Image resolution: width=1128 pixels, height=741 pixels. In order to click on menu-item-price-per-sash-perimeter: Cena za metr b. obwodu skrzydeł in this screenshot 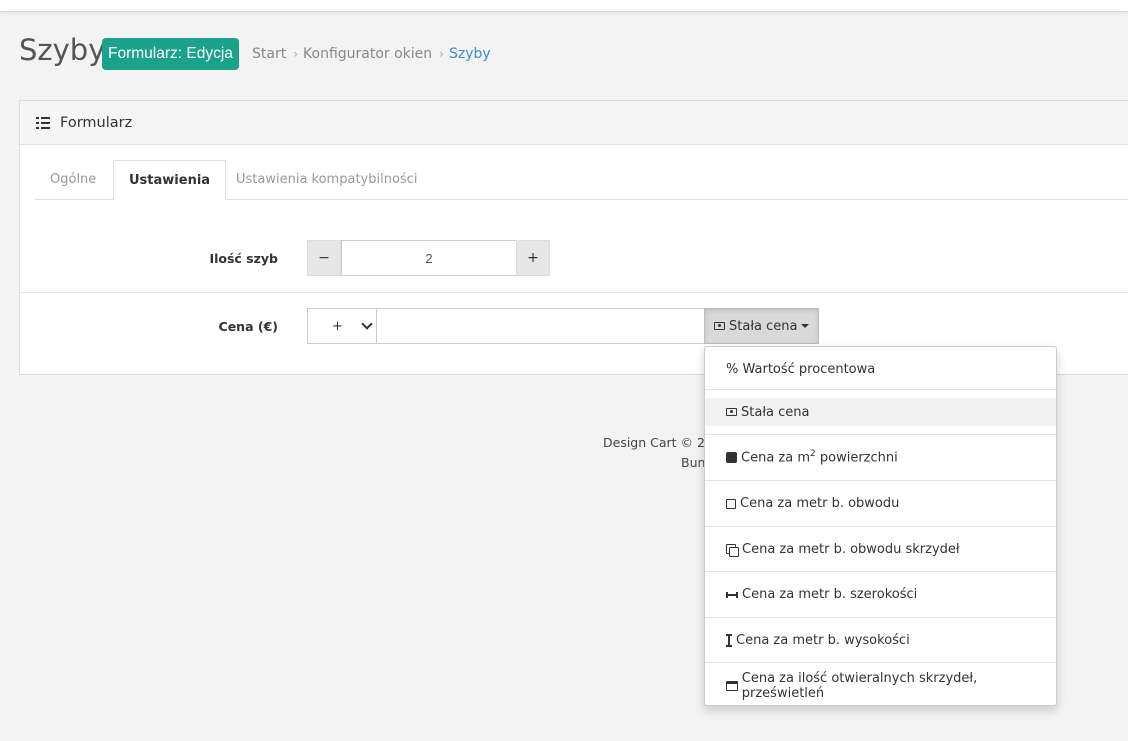, I will do `click(880, 549)`.